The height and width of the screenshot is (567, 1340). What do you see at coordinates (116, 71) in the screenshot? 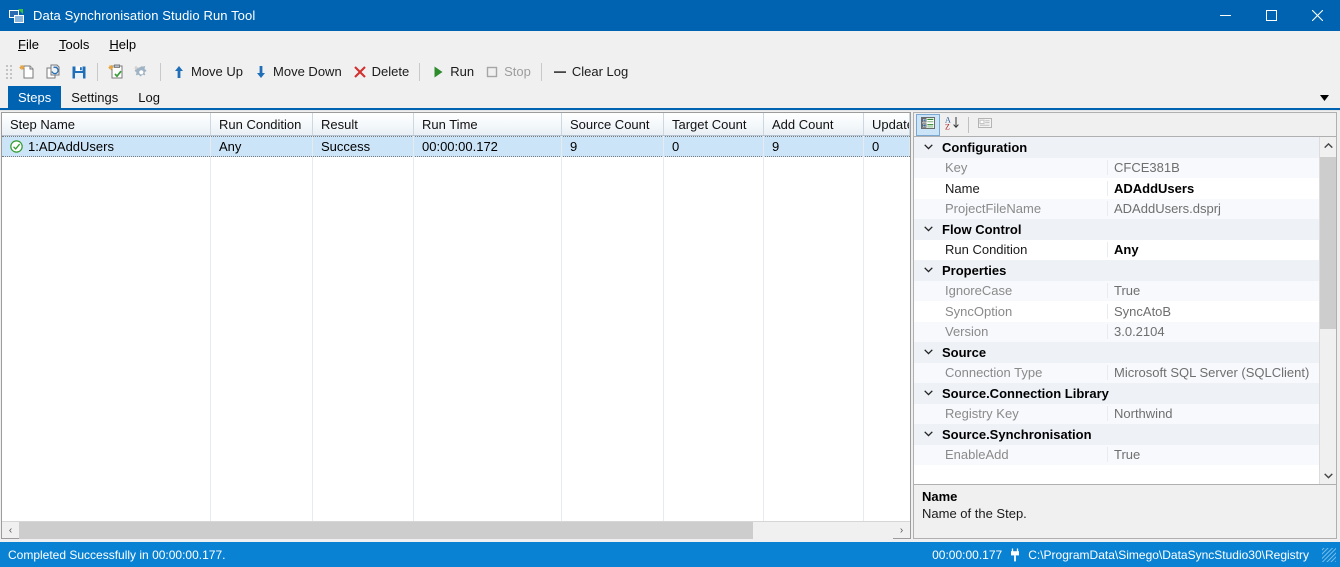
I see `new-step-button` at bounding box center [116, 71].